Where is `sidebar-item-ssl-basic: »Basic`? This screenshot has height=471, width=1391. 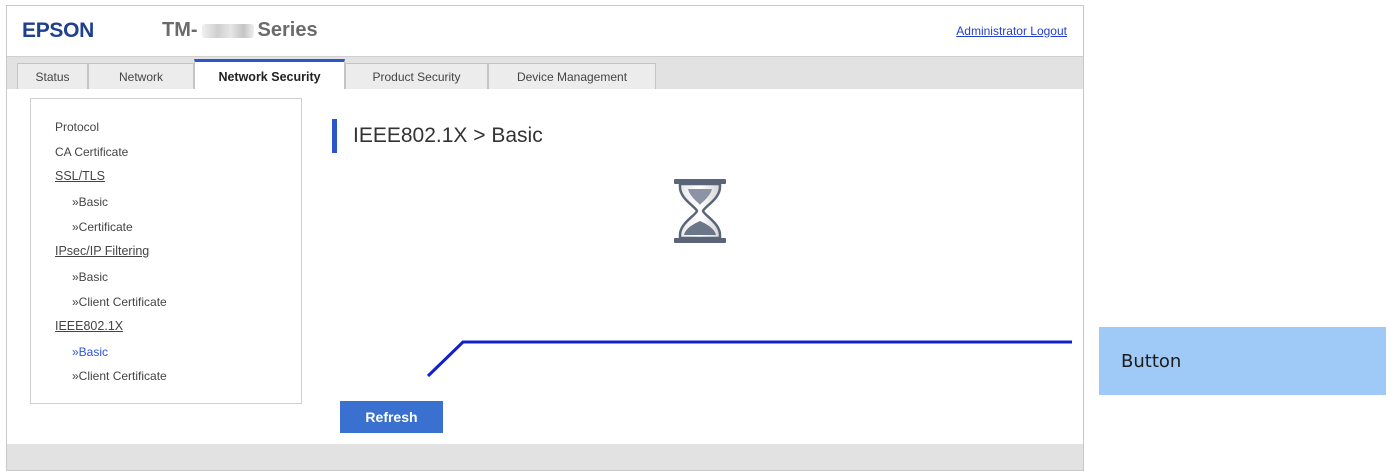 sidebar-item-ssl-basic: »Basic is located at coordinates (90, 202).